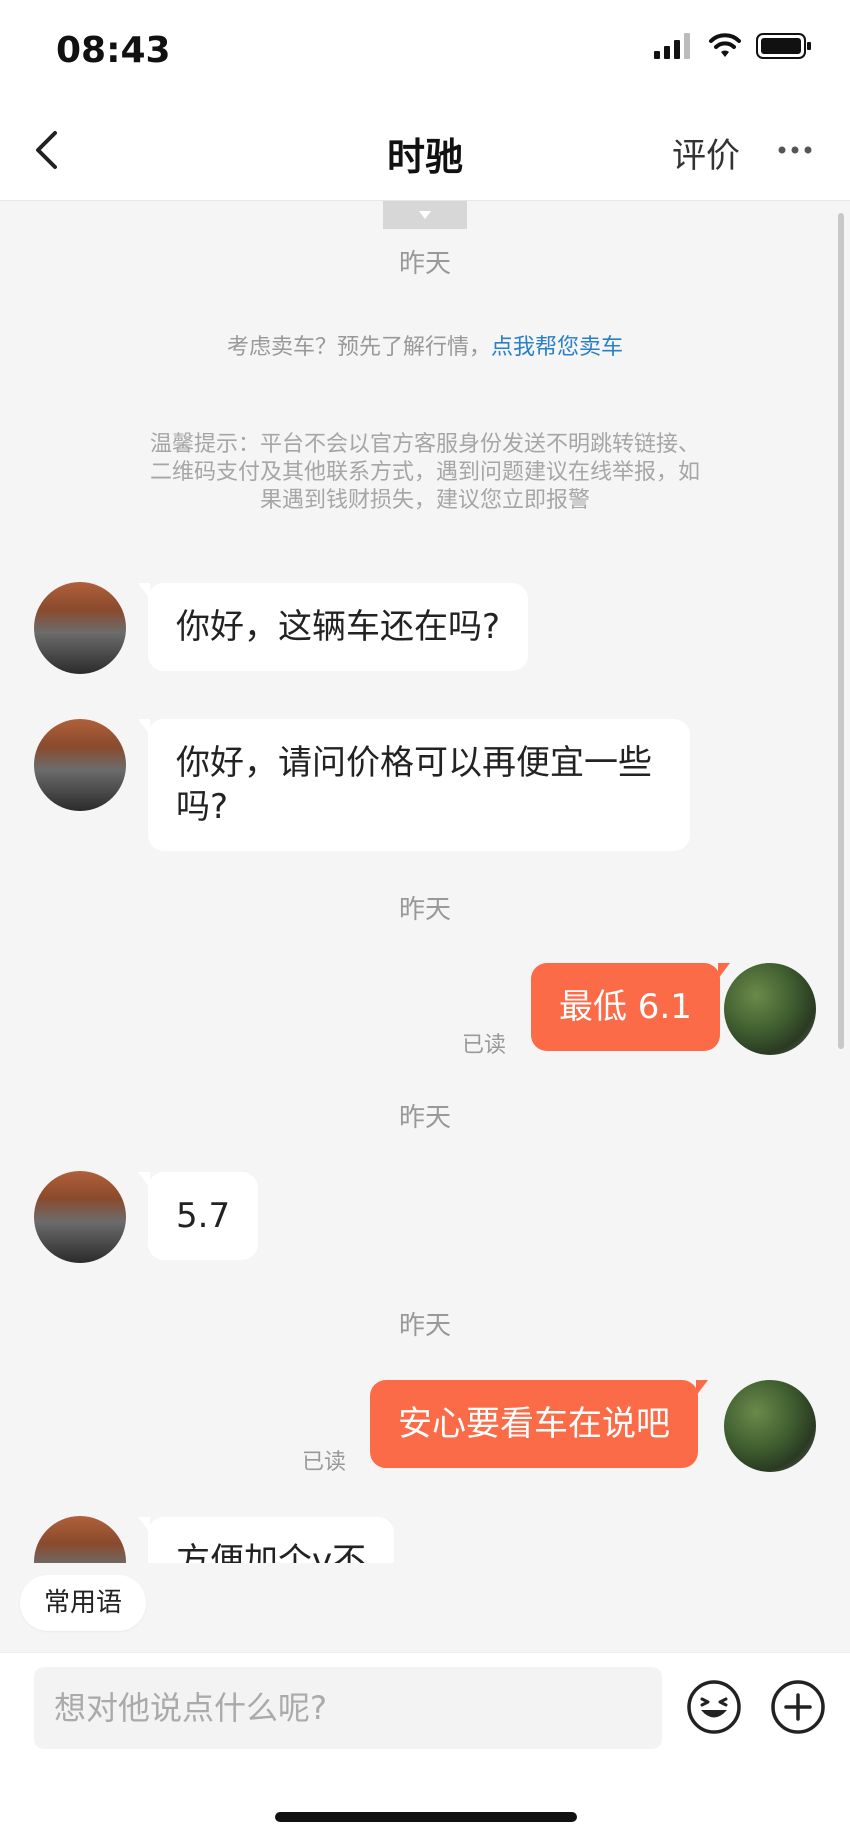 The image size is (850, 1841). Describe the element at coordinates (425, 150) in the screenshot. I see `nav-bar: 时驰 评价` at that location.